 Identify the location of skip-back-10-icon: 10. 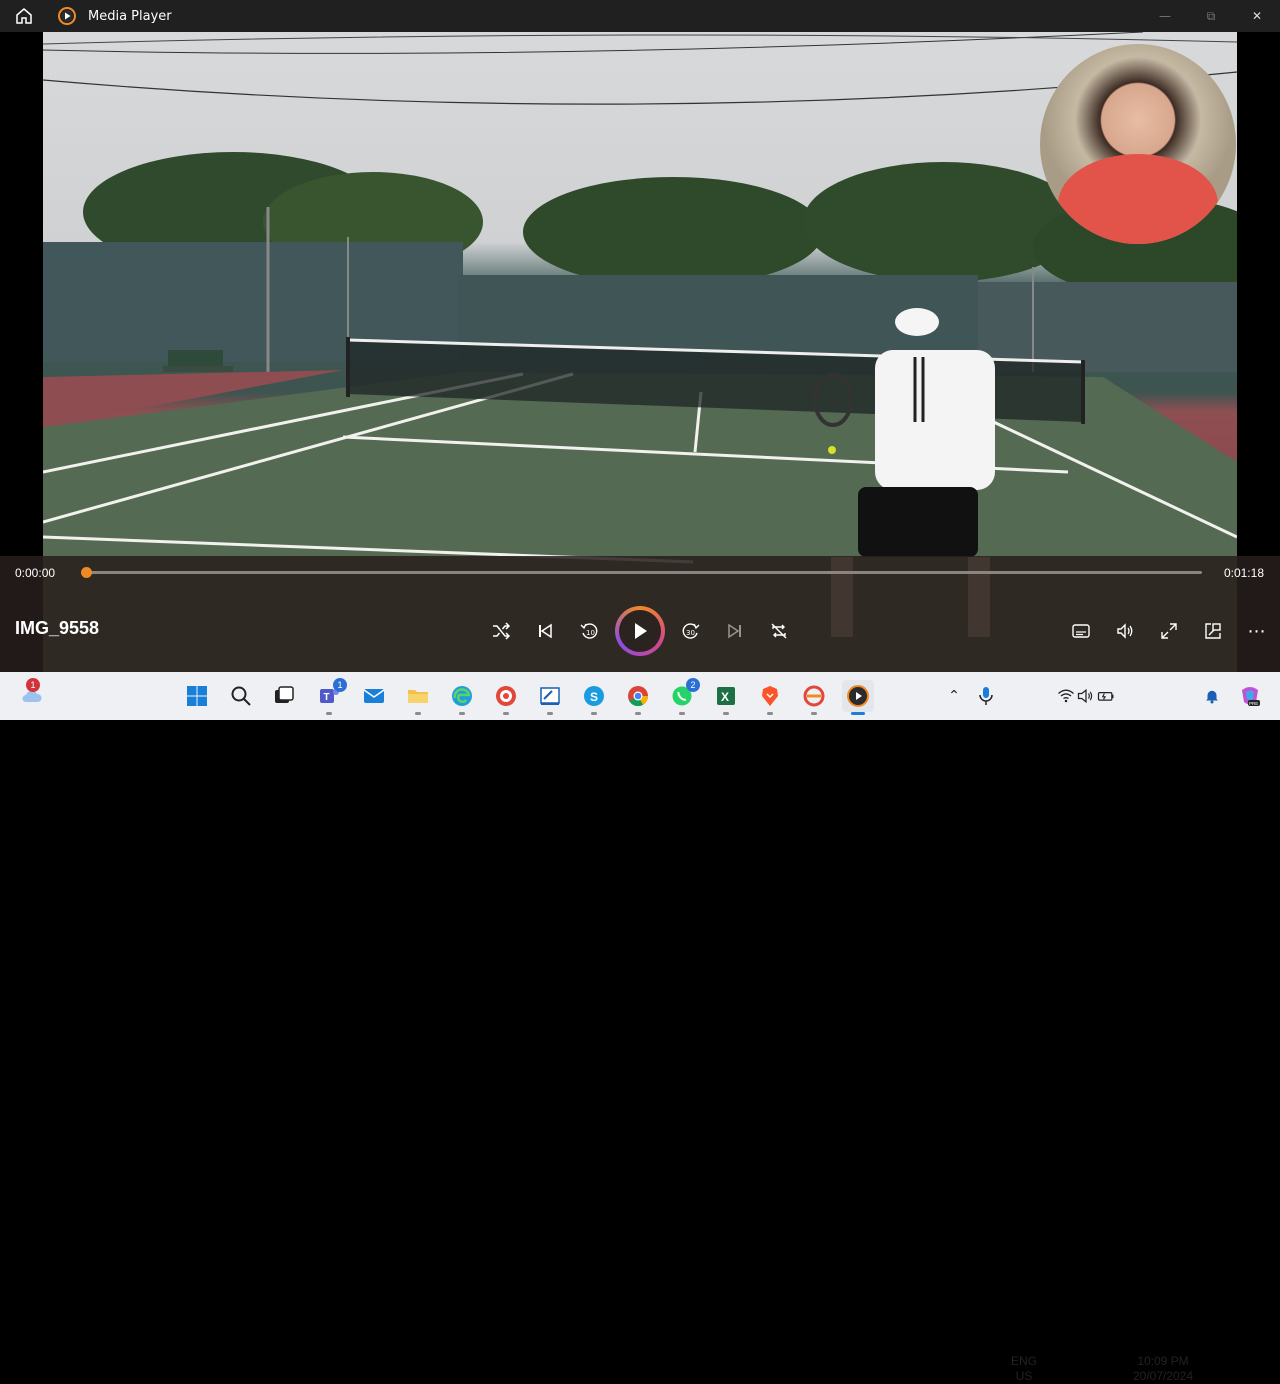
(589, 631).